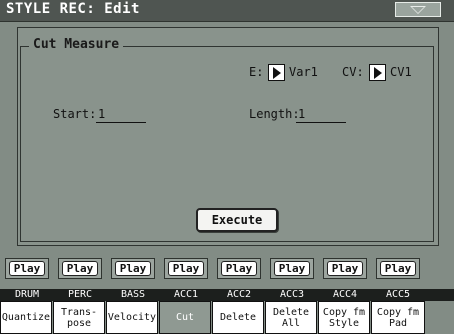  Describe the element at coordinates (418, 9) in the screenshot. I see `page-menu-button` at that location.